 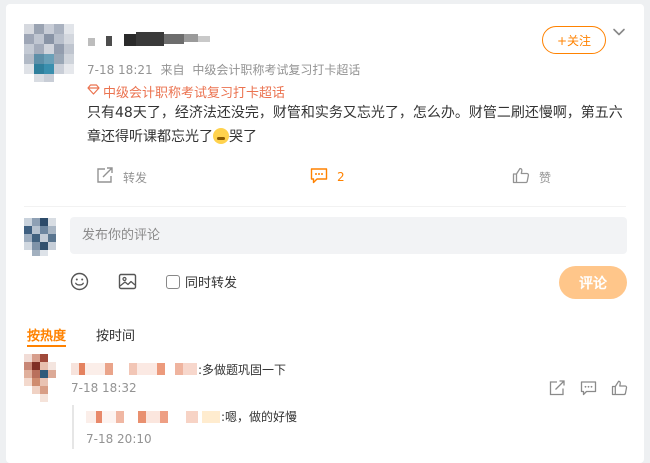 I want to click on reply-text: :嗯，做的好慢, so click(x=259, y=417).